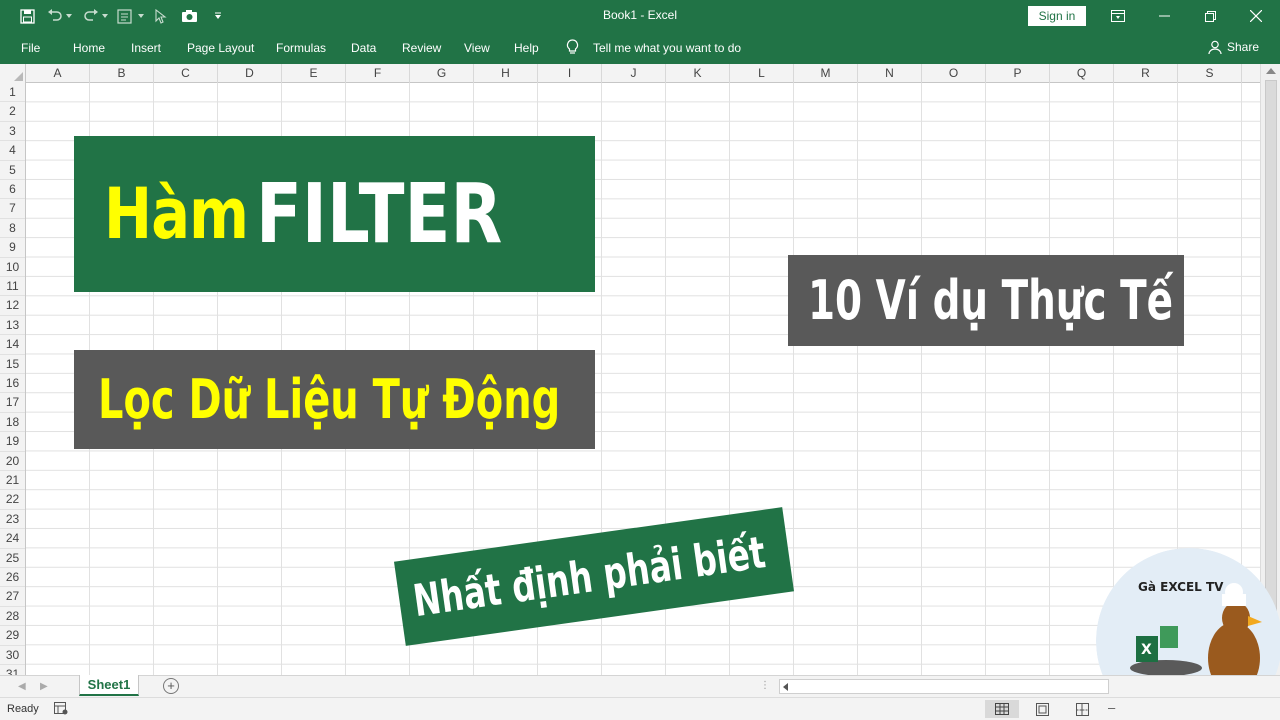 The image size is (1280, 720). I want to click on undo-icon, so click(55, 16).